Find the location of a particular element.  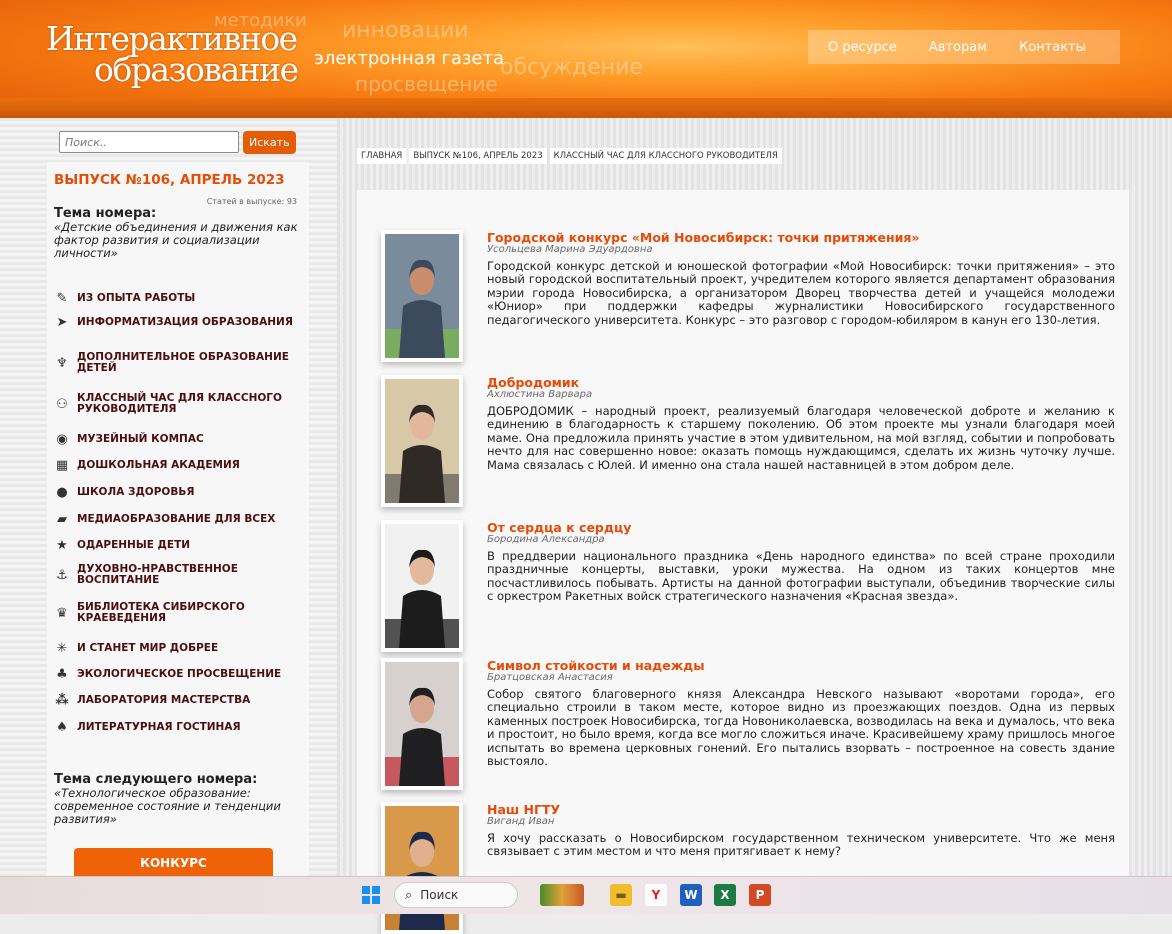

article-title: Добродомик is located at coordinates (533, 382).